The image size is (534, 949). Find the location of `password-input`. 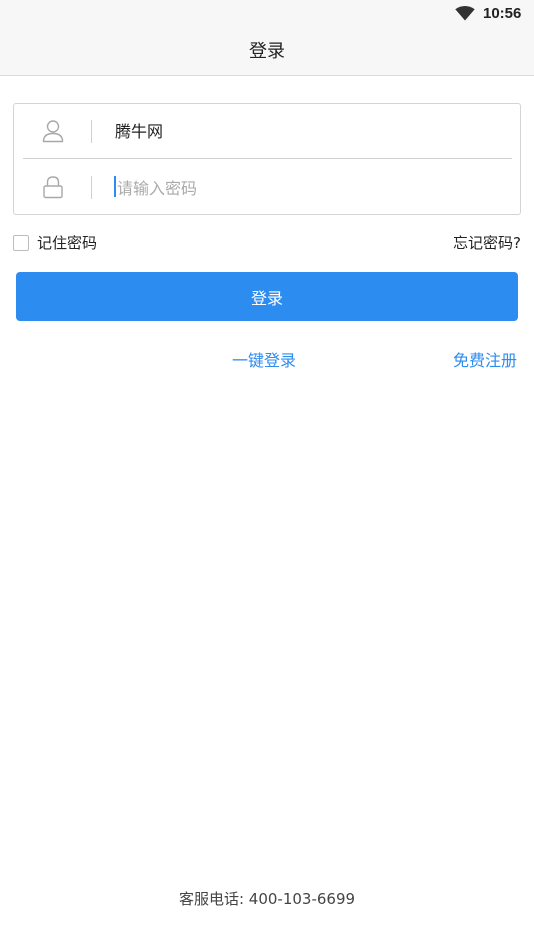

password-input is located at coordinates (305, 188).